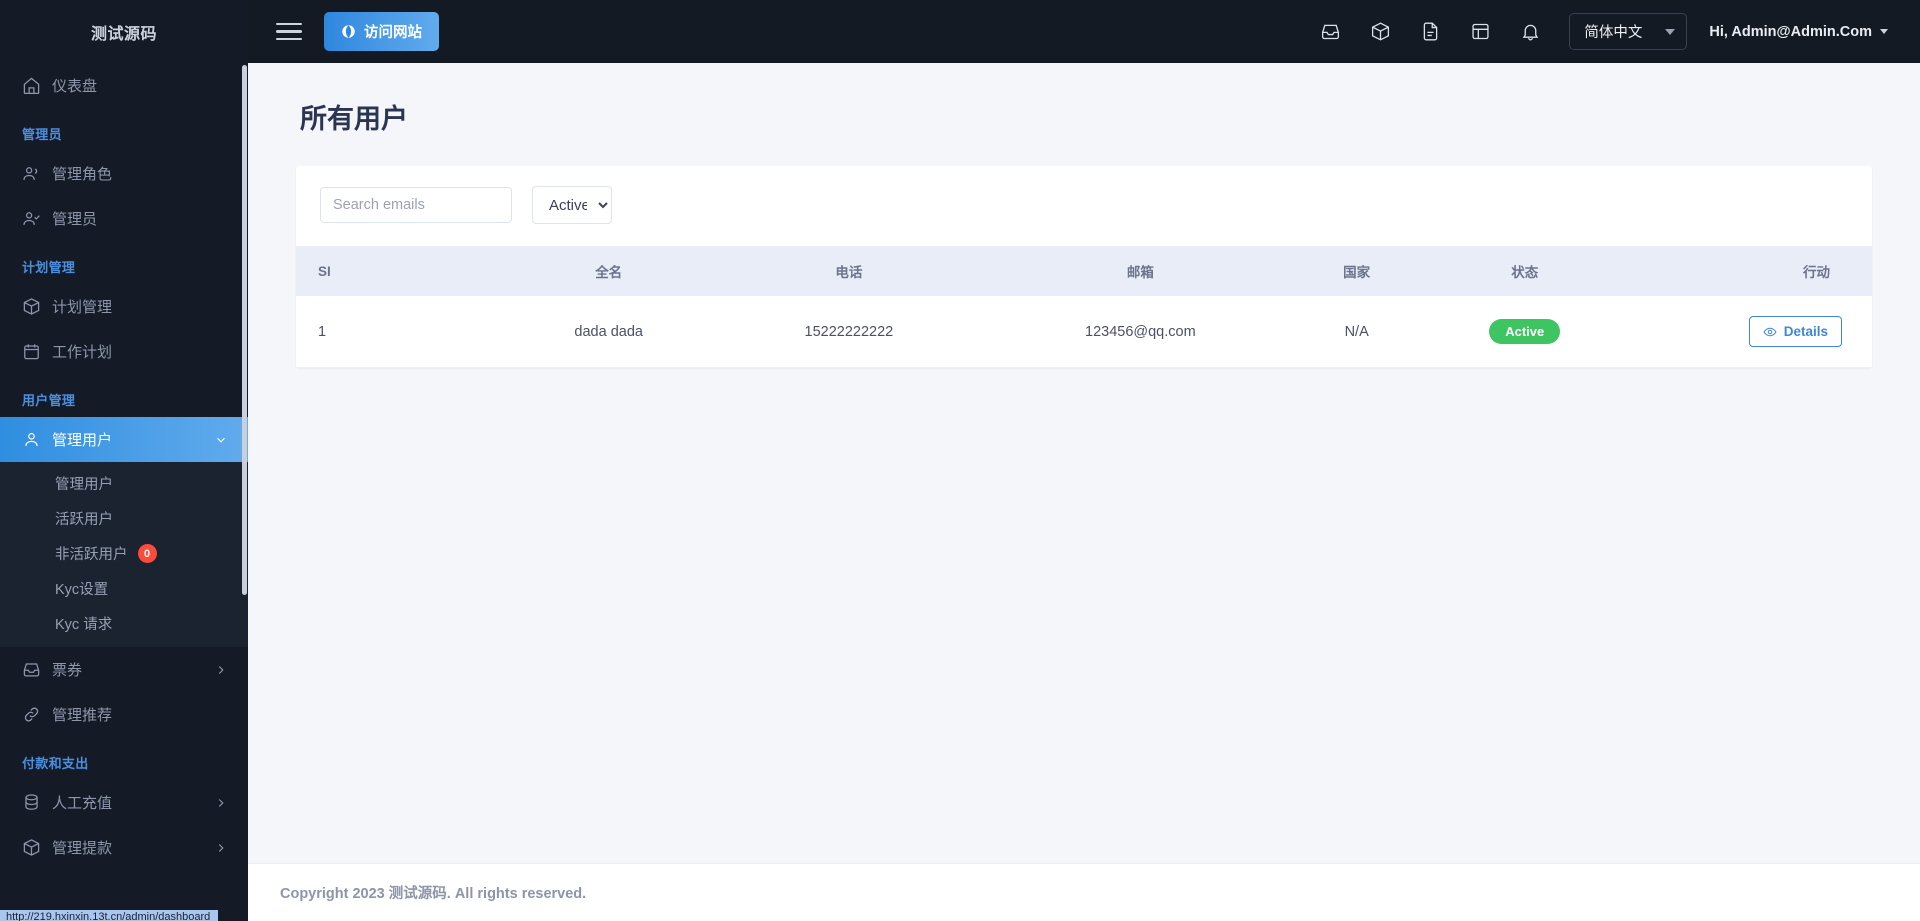  What do you see at coordinates (67, 670) in the screenshot?
I see `sidebar-item-label: 票券` at bounding box center [67, 670].